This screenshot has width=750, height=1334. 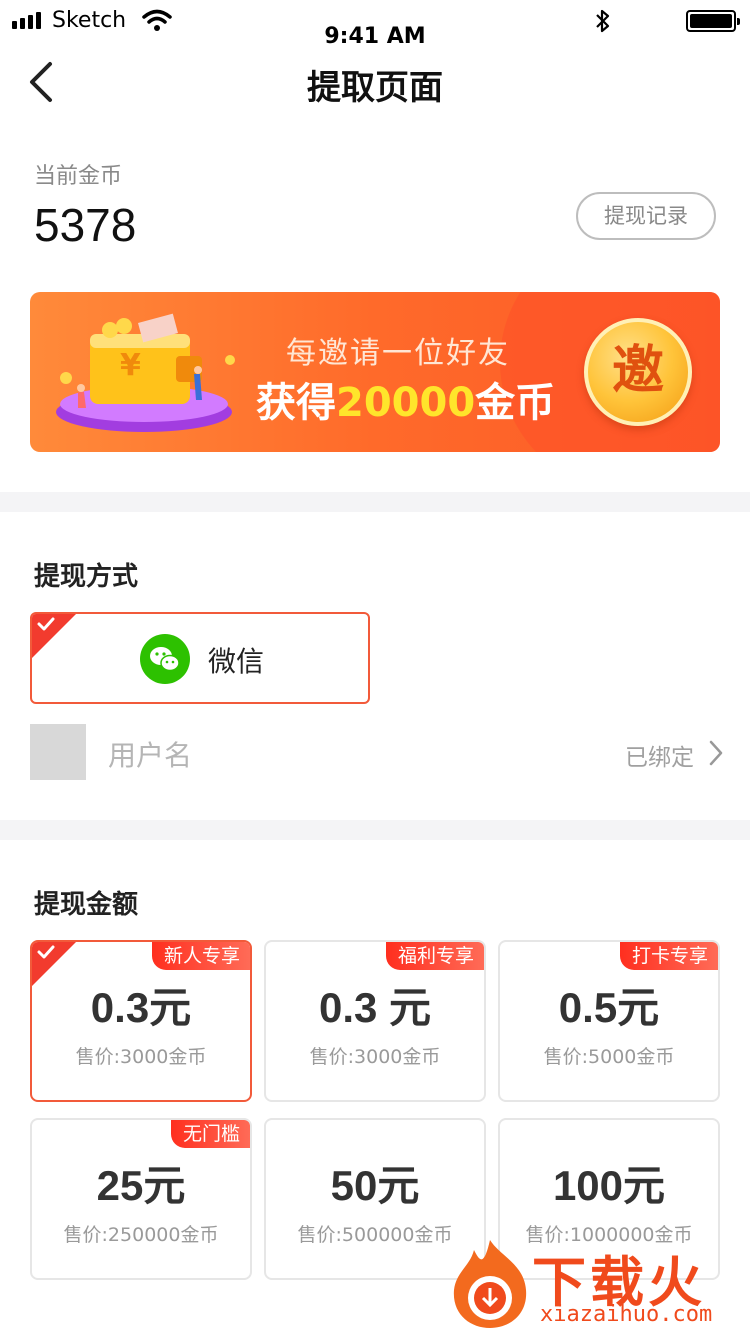 I want to click on battery-icon, so click(x=713, y=21).